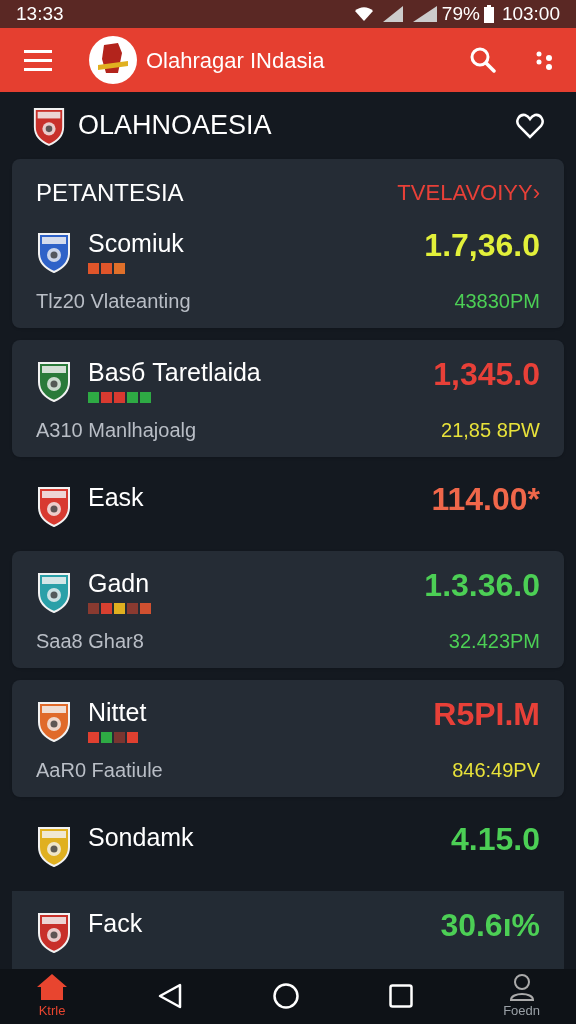  I want to click on menu-button, so click(38, 60).